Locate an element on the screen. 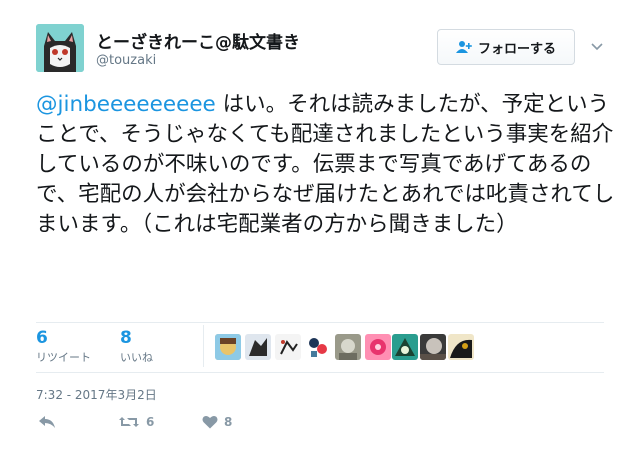 This screenshot has height=457, width=640. follow-button-label: フォローする is located at coordinates (516, 49).